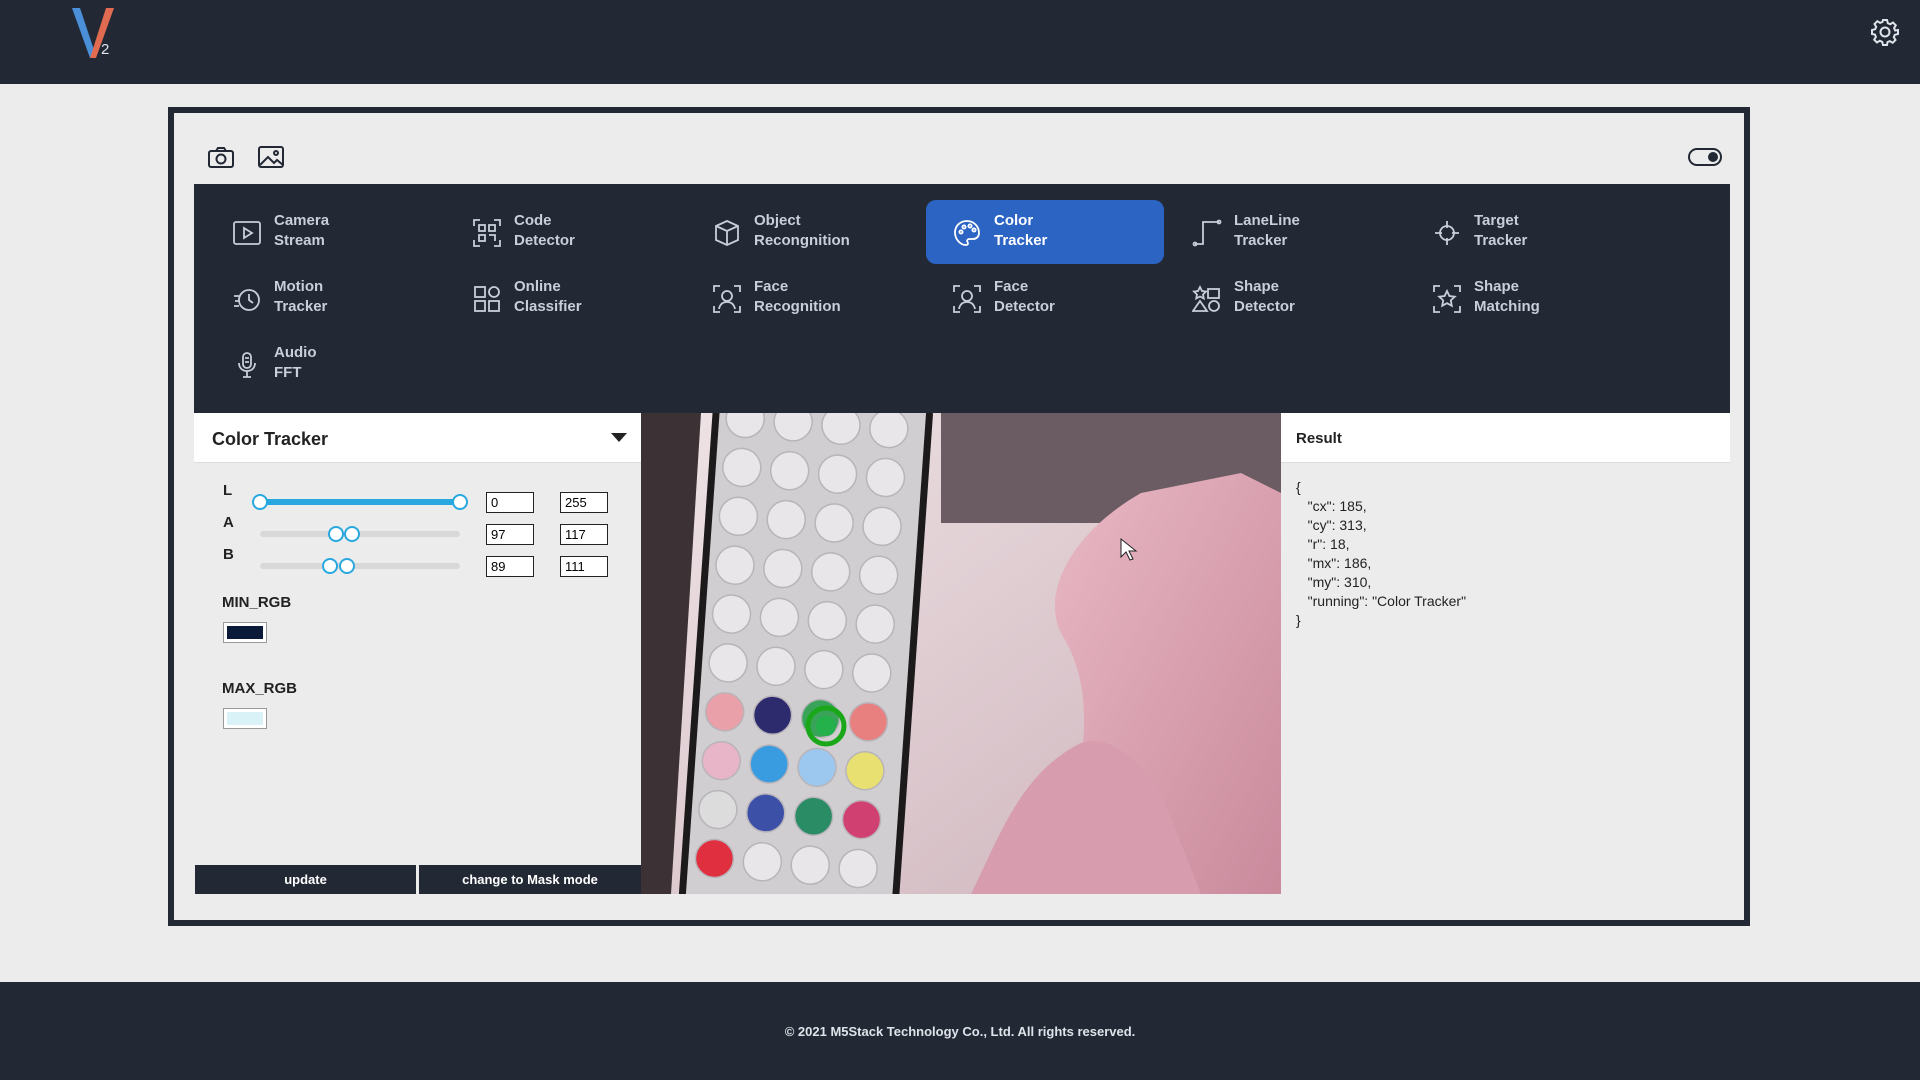 Image resolution: width=1920 pixels, height=1080 pixels. Describe the element at coordinates (510, 566) in the screenshot. I see `b-min-input: 89` at that location.